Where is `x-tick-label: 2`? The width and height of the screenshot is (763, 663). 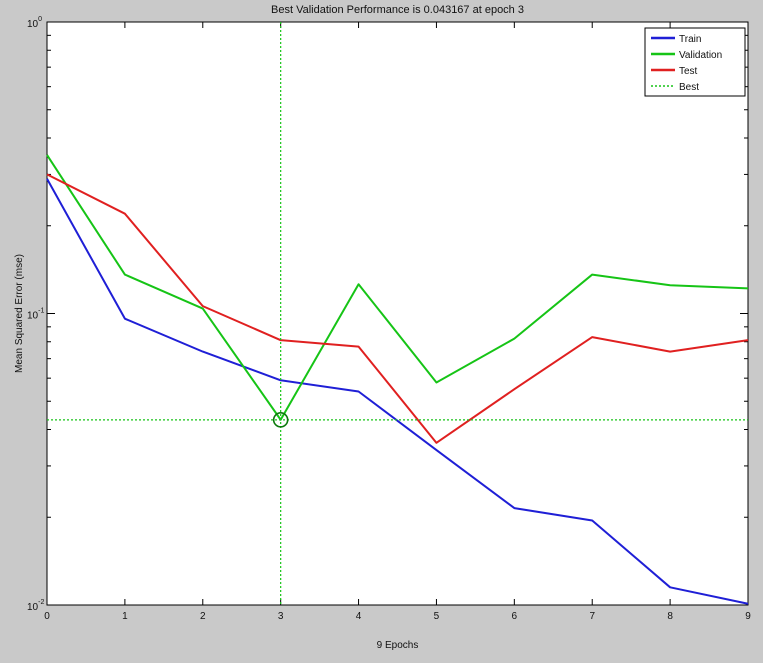
x-tick-label: 2 is located at coordinates (203, 616).